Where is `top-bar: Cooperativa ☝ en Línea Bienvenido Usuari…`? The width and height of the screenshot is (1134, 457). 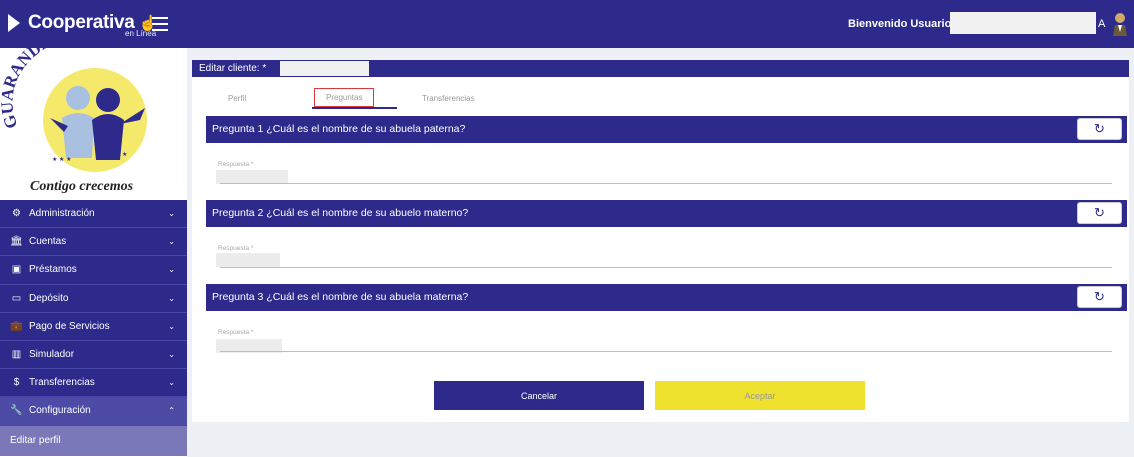
top-bar: Cooperativa ☝ en Línea Bienvenido Usuari… is located at coordinates (567, 24).